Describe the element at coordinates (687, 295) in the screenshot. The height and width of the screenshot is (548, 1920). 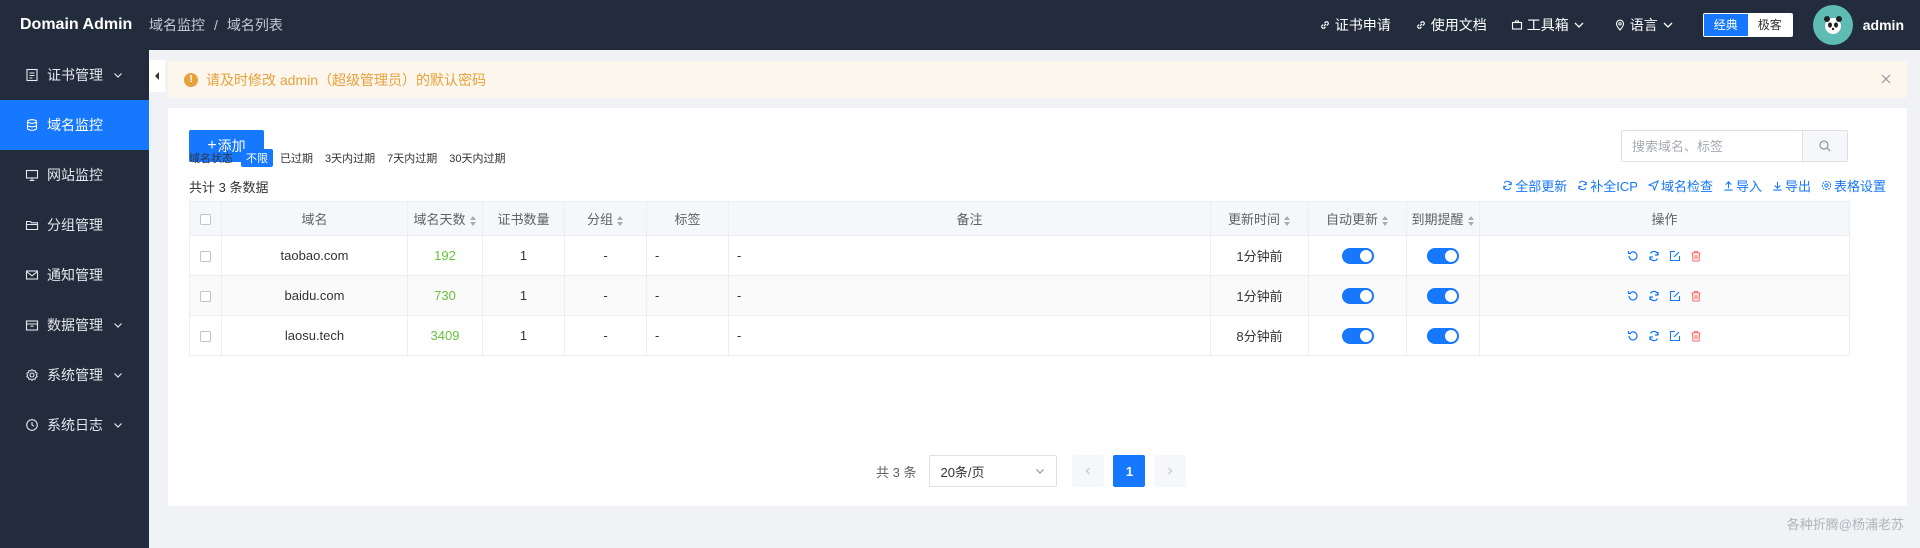
I see `tags-cell: -` at that location.